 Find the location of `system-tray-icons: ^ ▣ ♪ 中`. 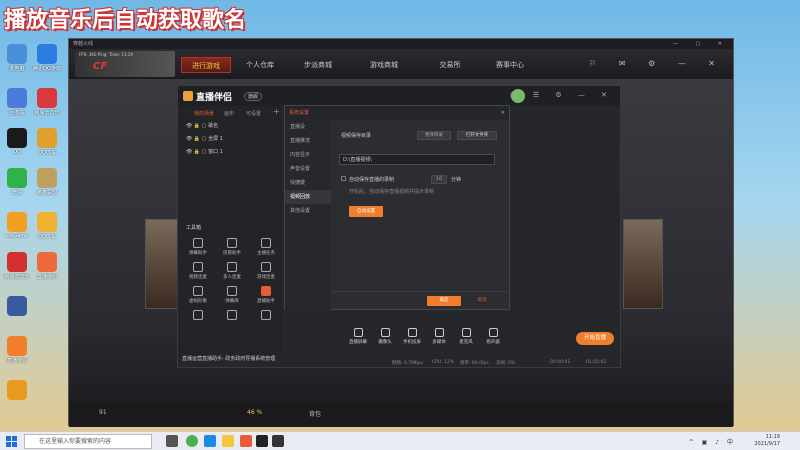

system-tray-icons: ^ ▣ ♪ 中 is located at coordinates (712, 441).